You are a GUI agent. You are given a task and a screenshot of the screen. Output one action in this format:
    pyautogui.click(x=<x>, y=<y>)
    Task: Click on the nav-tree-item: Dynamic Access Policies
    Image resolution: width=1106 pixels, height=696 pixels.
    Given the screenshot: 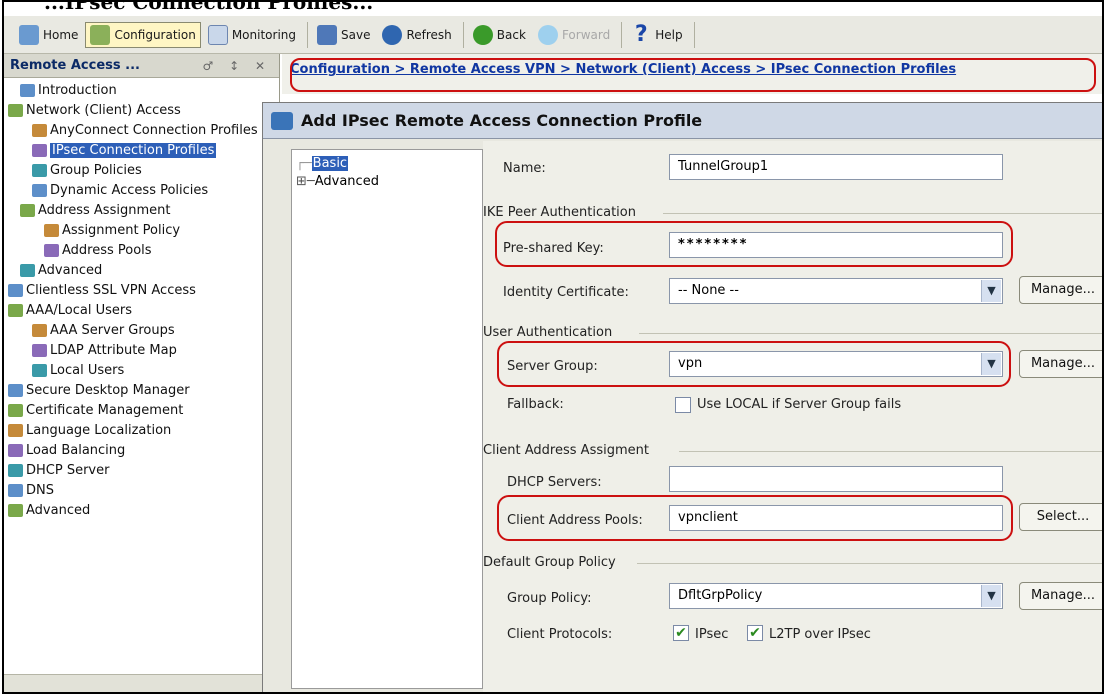 What is the action you would take?
    pyautogui.click(x=141, y=190)
    